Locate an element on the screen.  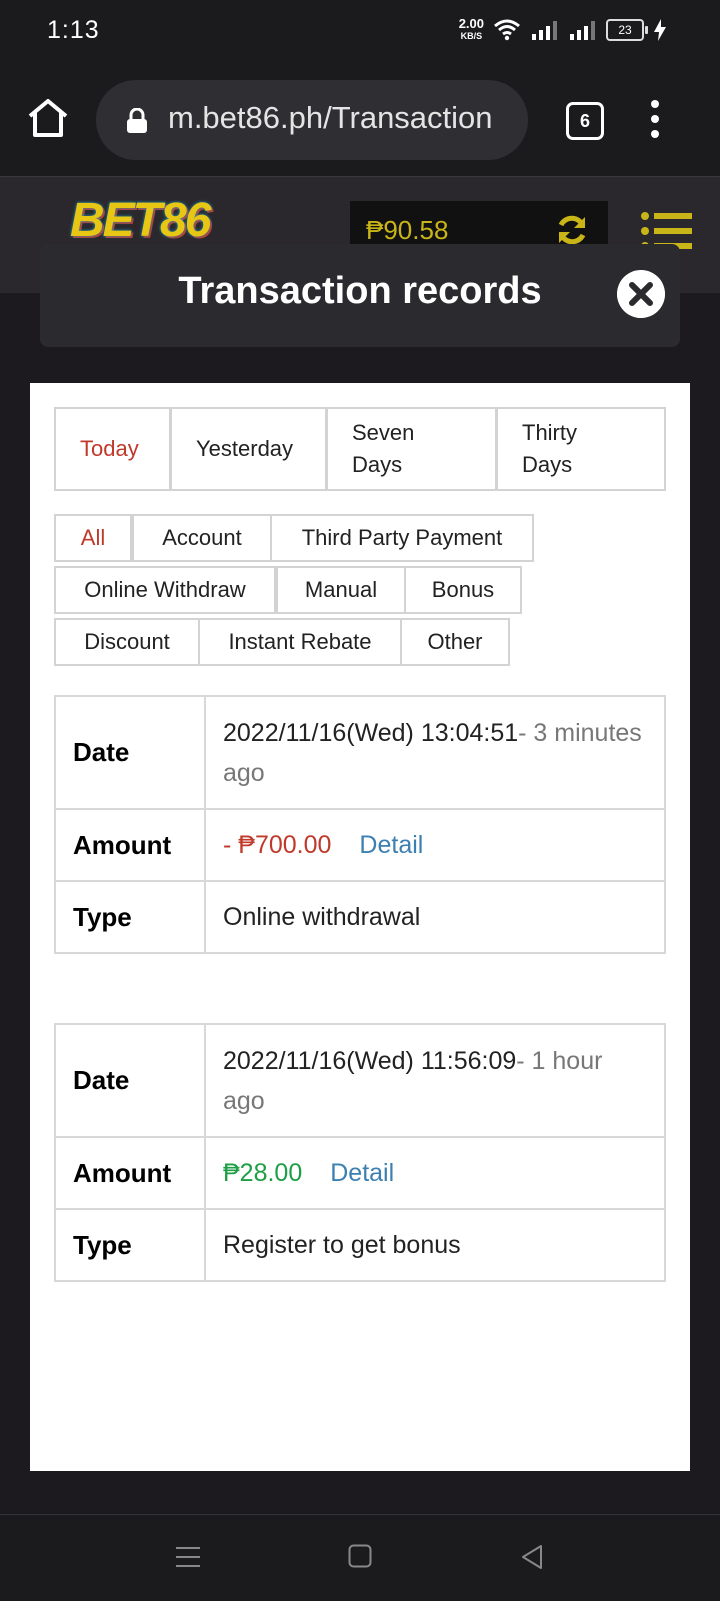
table-row: Amount ₱28.00 Detail is located at coordinates (360, 1173).